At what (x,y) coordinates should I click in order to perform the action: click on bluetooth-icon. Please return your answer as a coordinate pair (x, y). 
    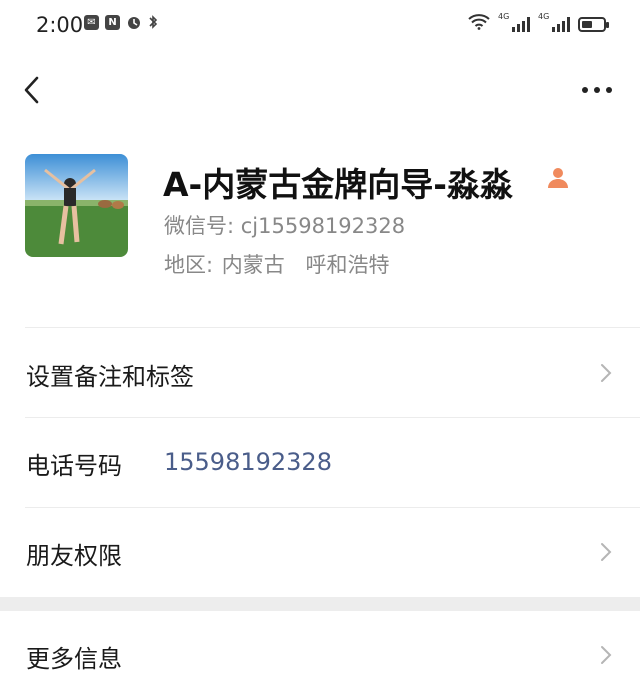
    Looking at the image, I should click on (153, 22).